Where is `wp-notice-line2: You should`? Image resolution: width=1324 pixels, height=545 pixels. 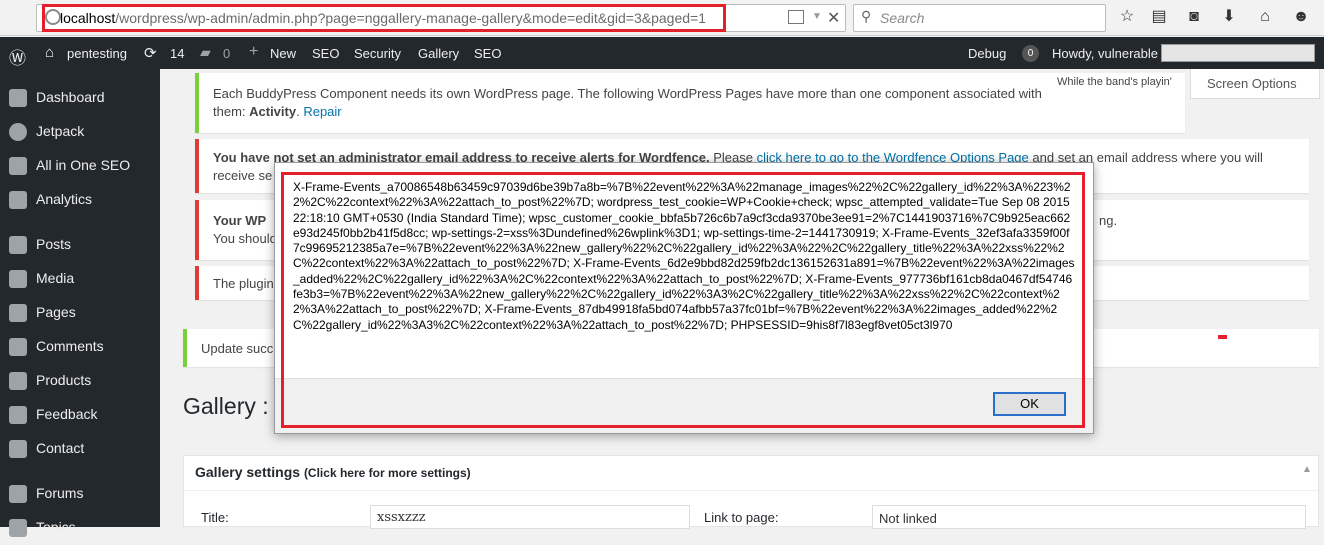 wp-notice-line2: You should is located at coordinates (245, 238).